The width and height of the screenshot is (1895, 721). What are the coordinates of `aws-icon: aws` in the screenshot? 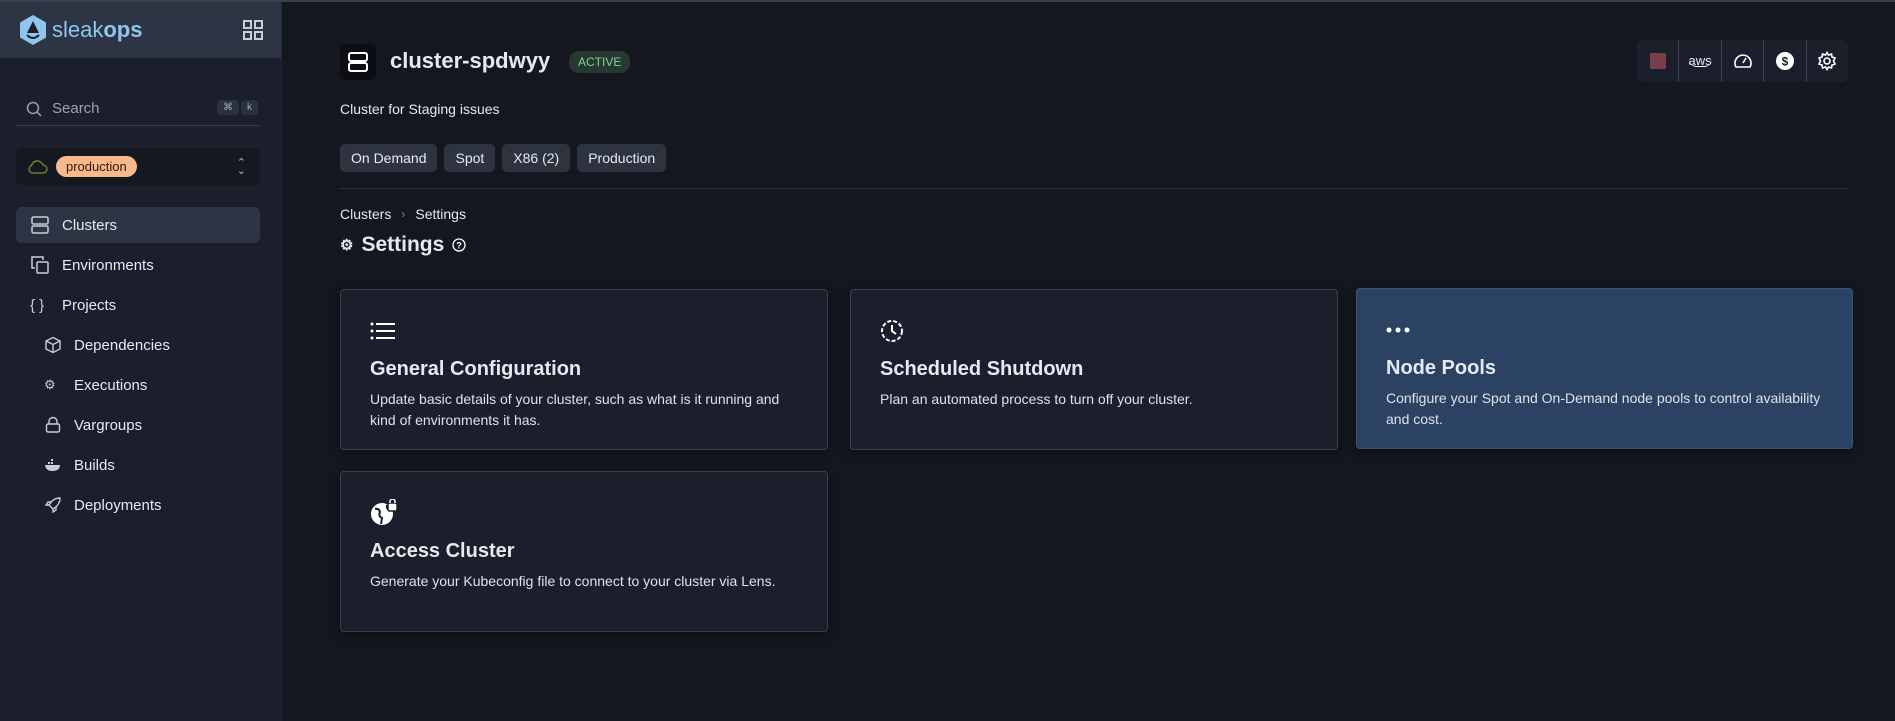 It's located at (1700, 60).